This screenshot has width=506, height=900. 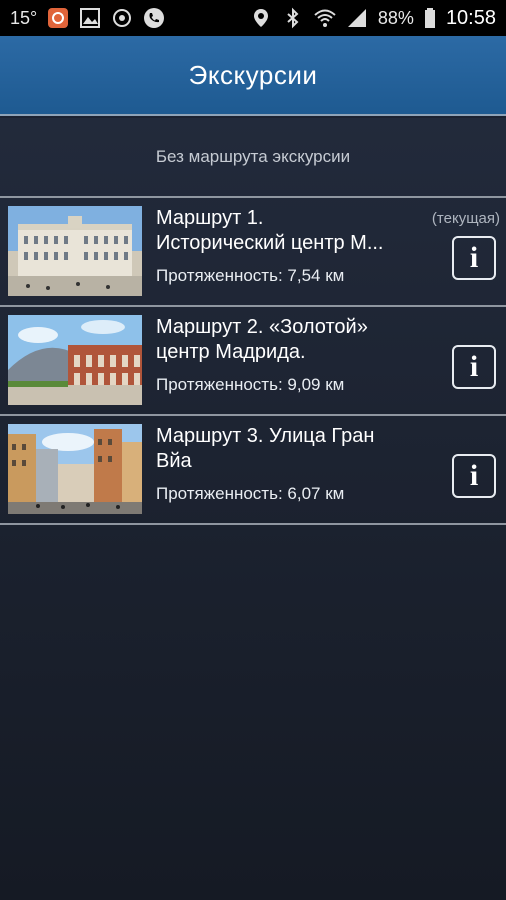 What do you see at coordinates (357, 18) in the screenshot?
I see `signal-icon` at bounding box center [357, 18].